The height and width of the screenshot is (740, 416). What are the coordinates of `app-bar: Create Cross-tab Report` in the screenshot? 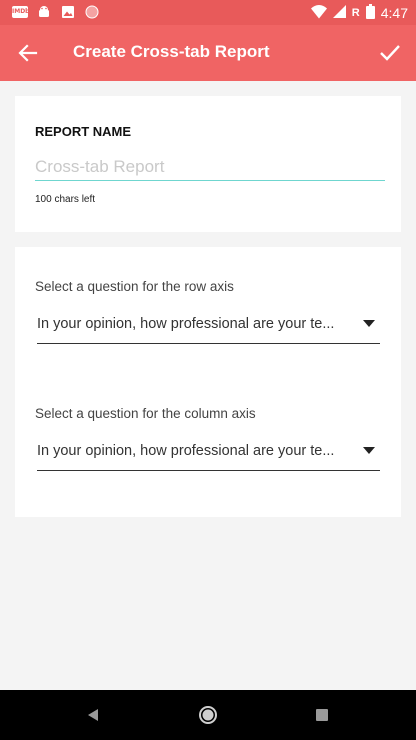 It's located at (208, 53).